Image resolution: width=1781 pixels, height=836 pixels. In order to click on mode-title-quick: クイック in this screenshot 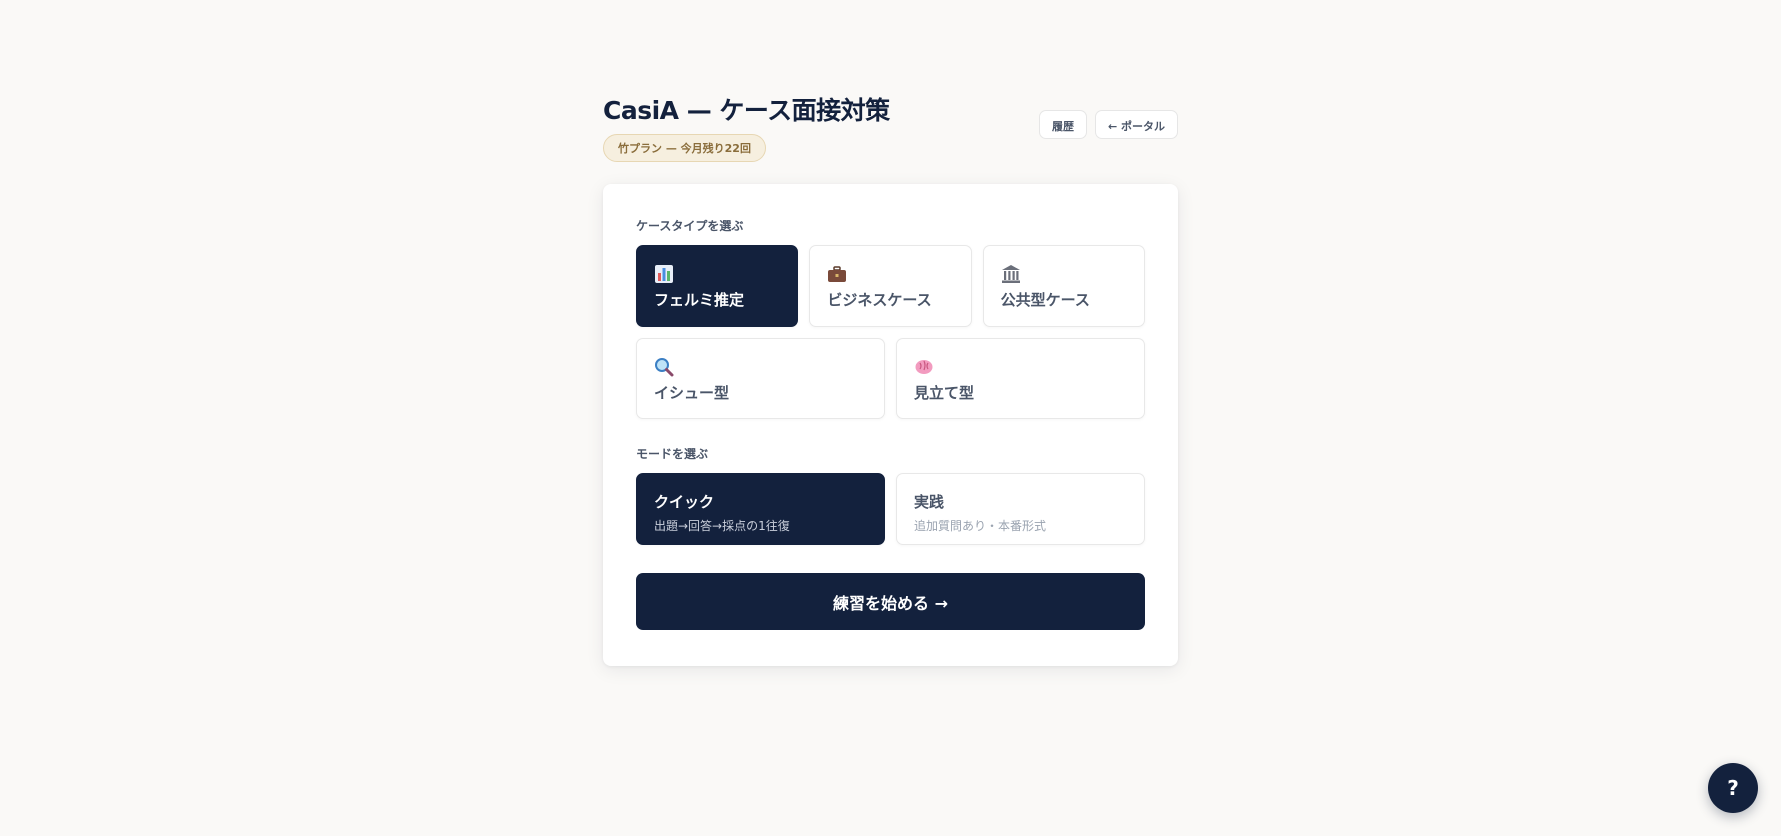, I will do `click(684, 502)`.